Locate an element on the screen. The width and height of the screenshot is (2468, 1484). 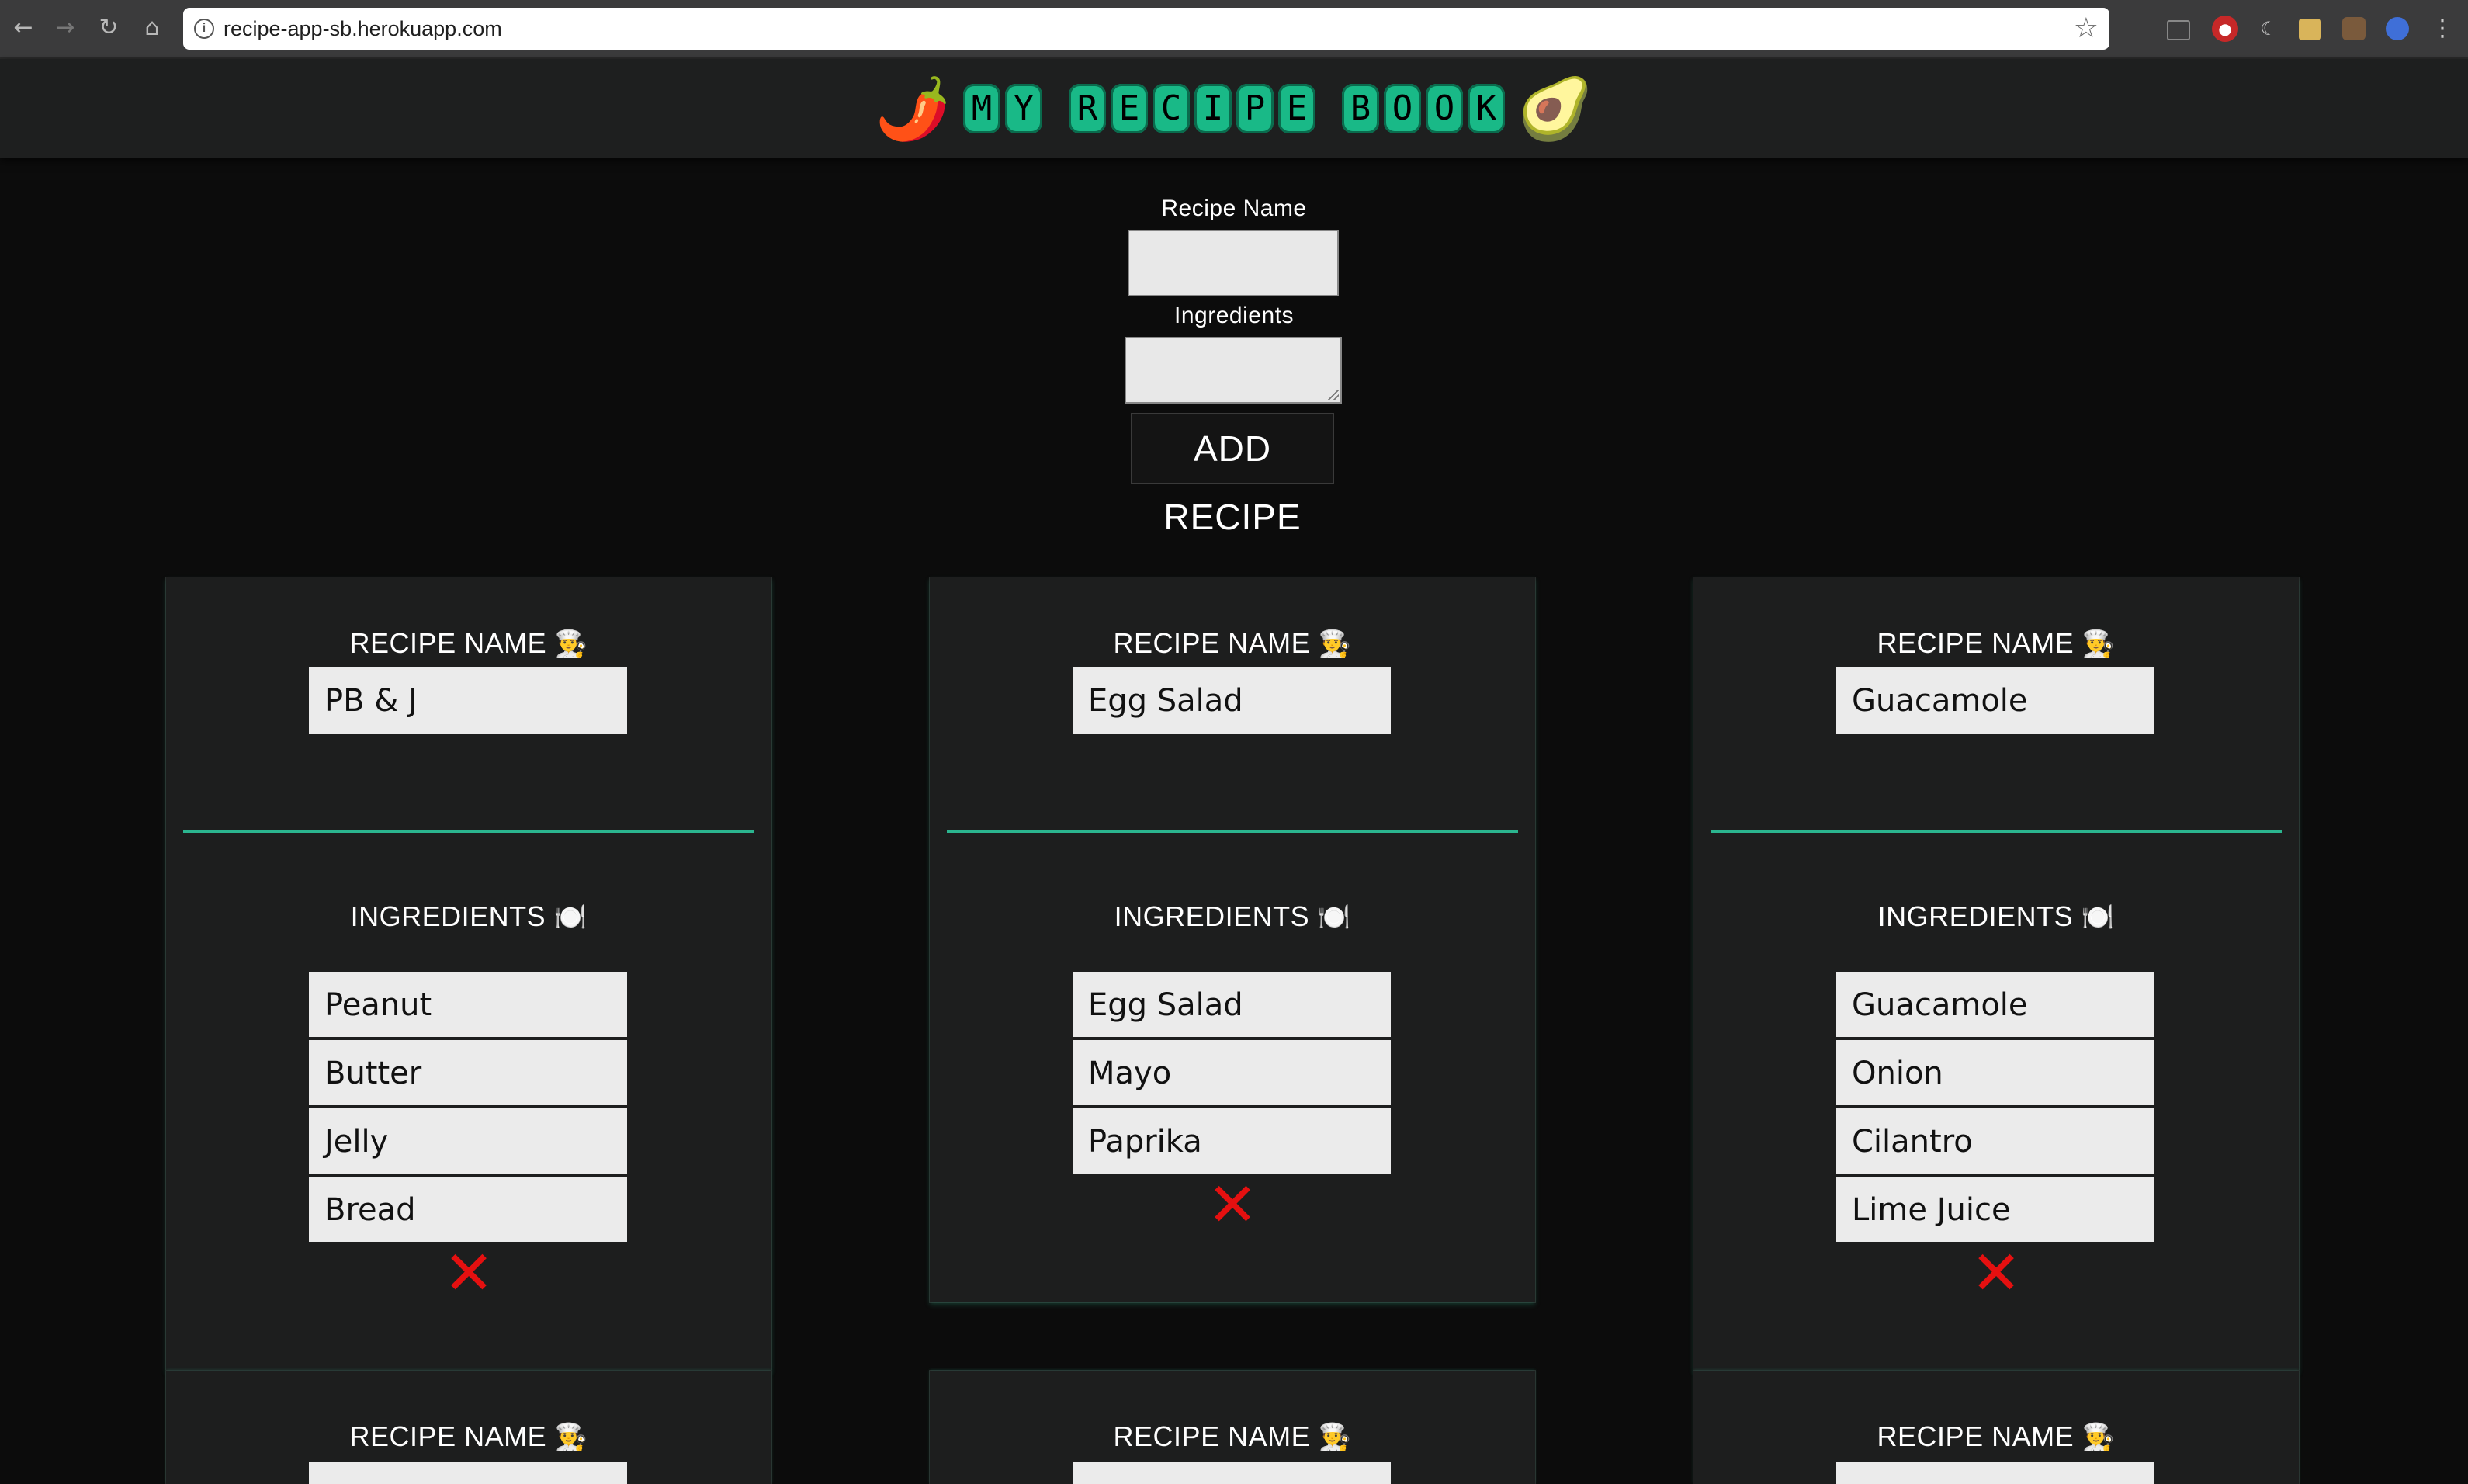
recipe-name-field: PB & J is located at coordinates (468, 701).